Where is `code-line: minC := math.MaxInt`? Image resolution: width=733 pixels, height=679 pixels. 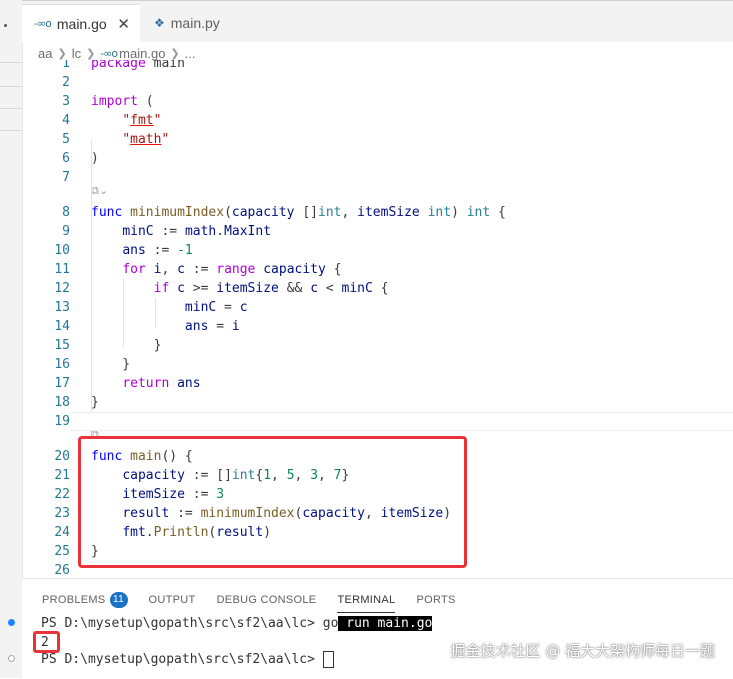 code-line: minC := math.MaxInt is located at coordinates (197, 231).